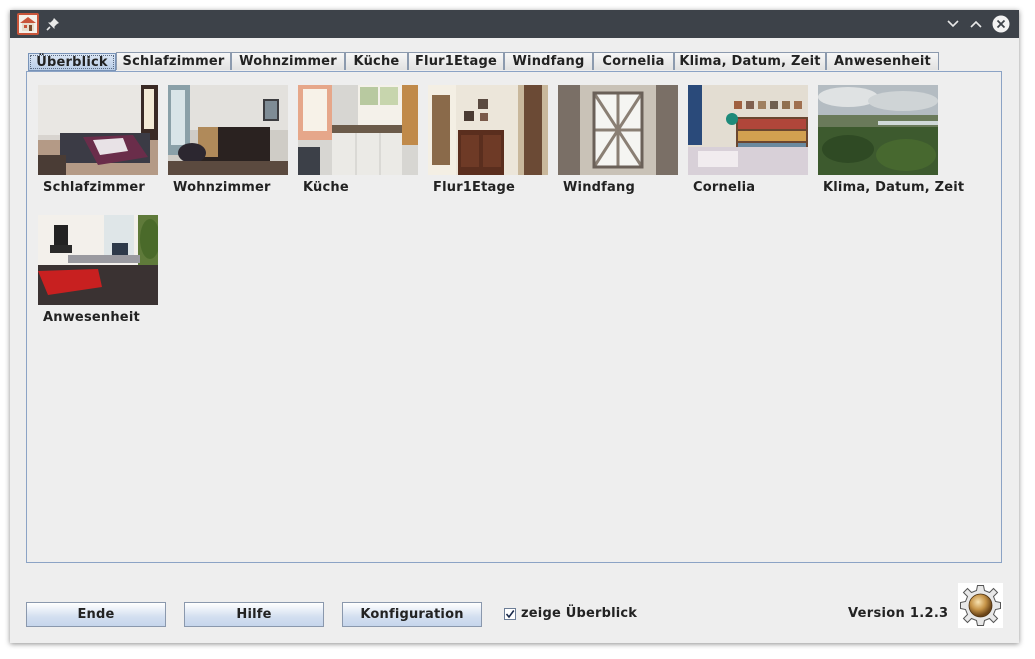  Describe the element at coordinates (376, 61) in the screenshot. I see `tab-kueche: Küche` at that location.